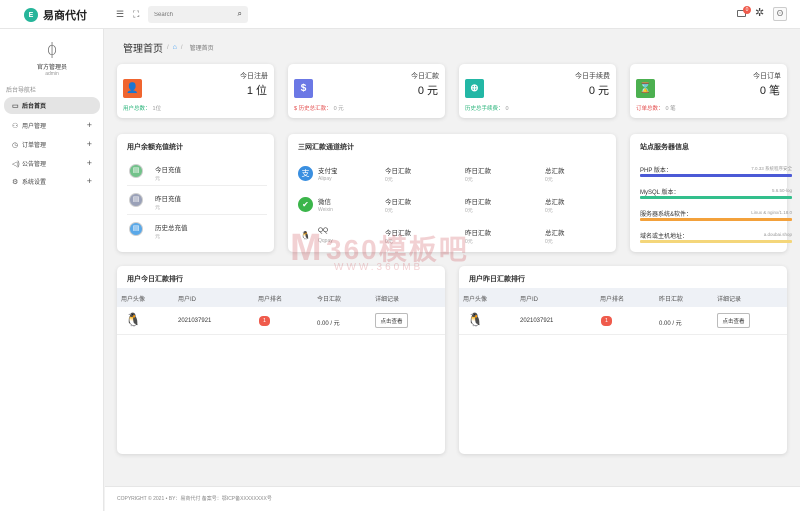 The image size is (800, 511). What do you see at coordinates (555, 202) in the screenshot?
I see `channel-col-label: 总汇款` at bounding box center [555, 202].